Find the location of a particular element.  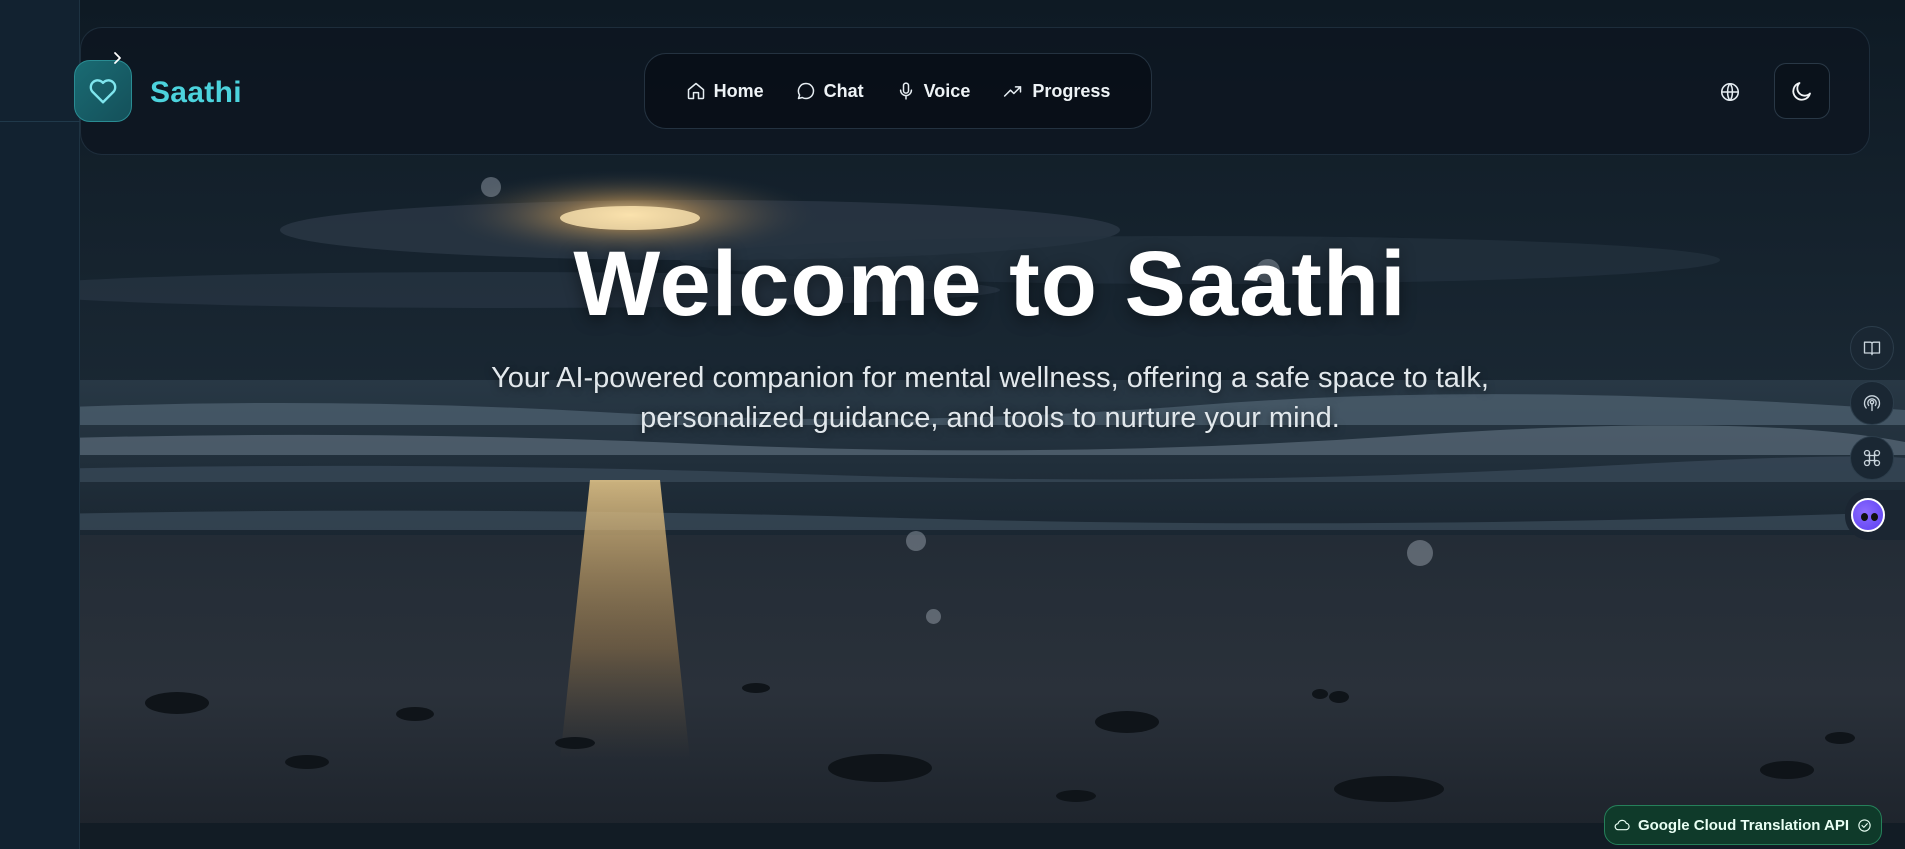

status-badge-label: Google Cloud Translation API is located at coordinates (1743, 825).